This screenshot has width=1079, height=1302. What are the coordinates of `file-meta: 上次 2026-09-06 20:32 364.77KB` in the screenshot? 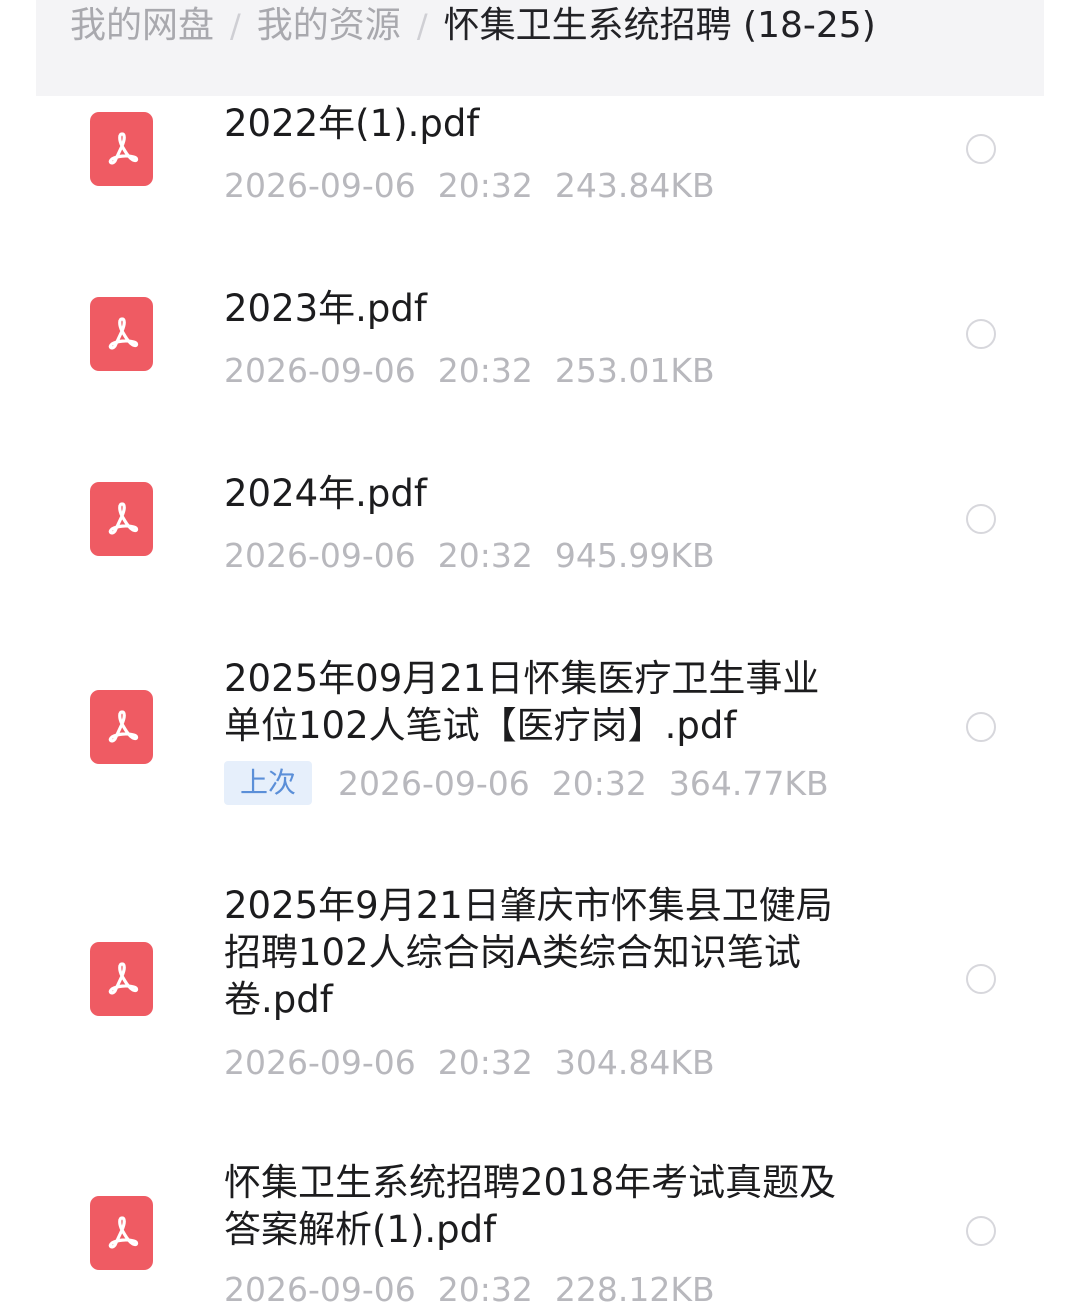 It's located at (526, 783).